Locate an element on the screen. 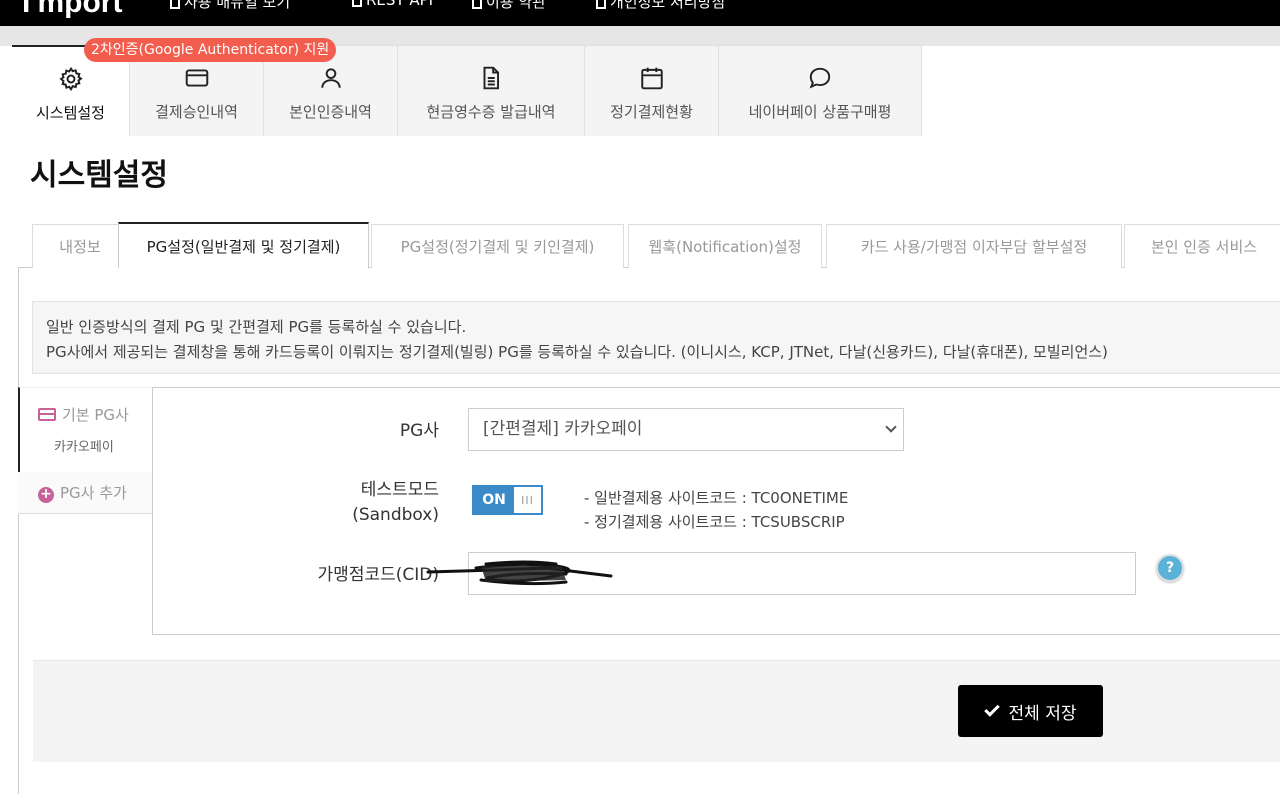 The image size is (1280, 794). tab-pg-subscription: PG설정(정기결제 및 키인결제) is located at coordinates (497, 246).